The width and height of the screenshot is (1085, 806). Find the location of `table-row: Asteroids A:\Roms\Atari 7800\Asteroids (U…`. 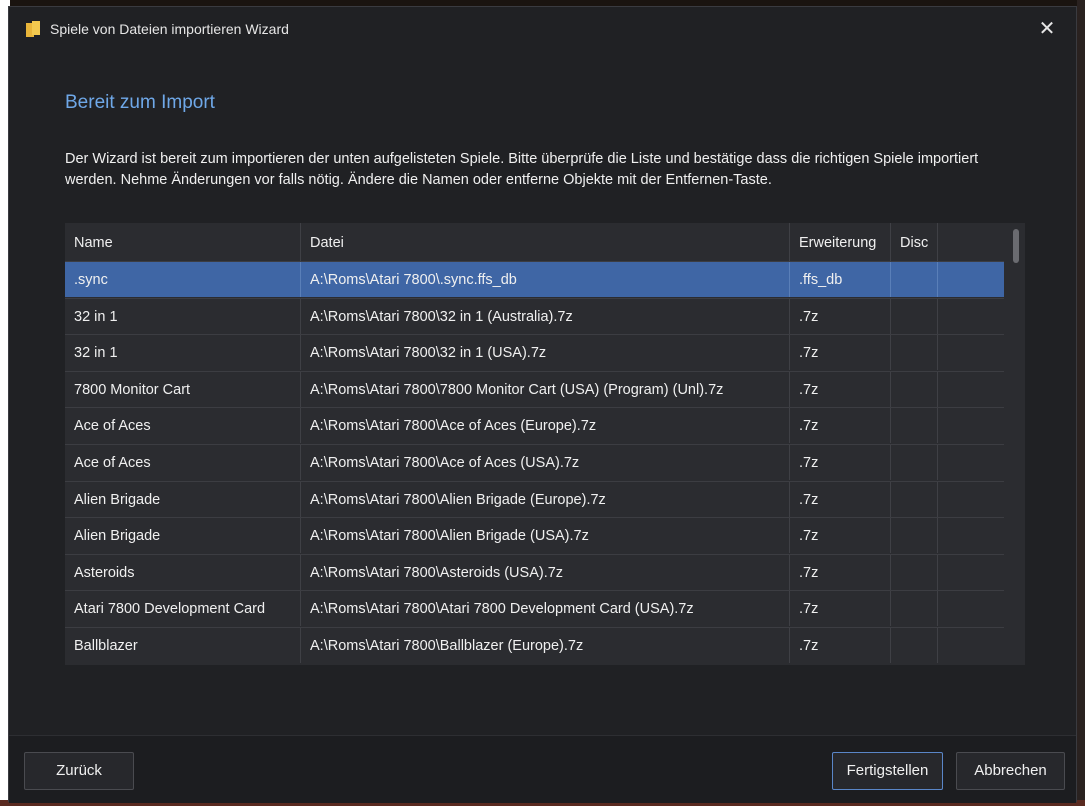

table-row: Asteroids A:\Roms\Atari 7800\Asteroids (U… is located at coordinates (534, 571).